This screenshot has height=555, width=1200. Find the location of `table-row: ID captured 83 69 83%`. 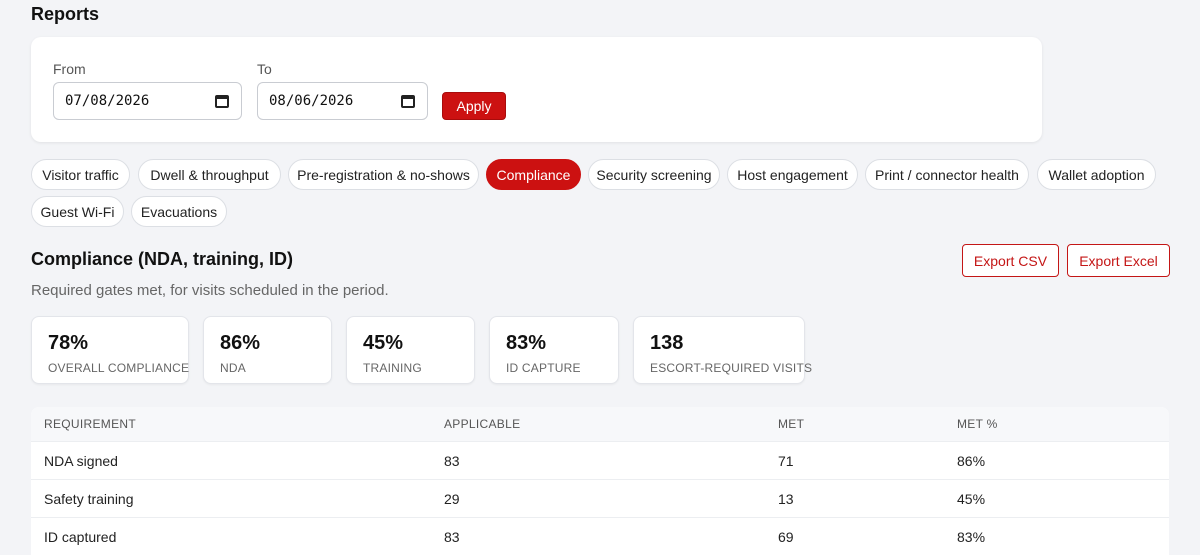

table-row: ID captured 83 69 83% is located at coordinates (600, 536).